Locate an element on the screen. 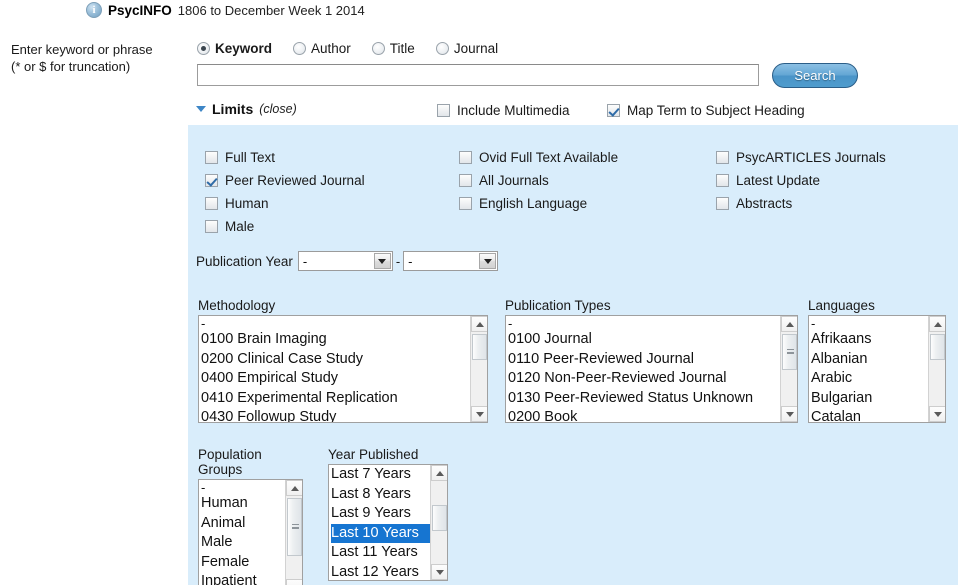 The image size is (958, 585). limits-toggle: Limits (close) is located at coordinates (246, 109).